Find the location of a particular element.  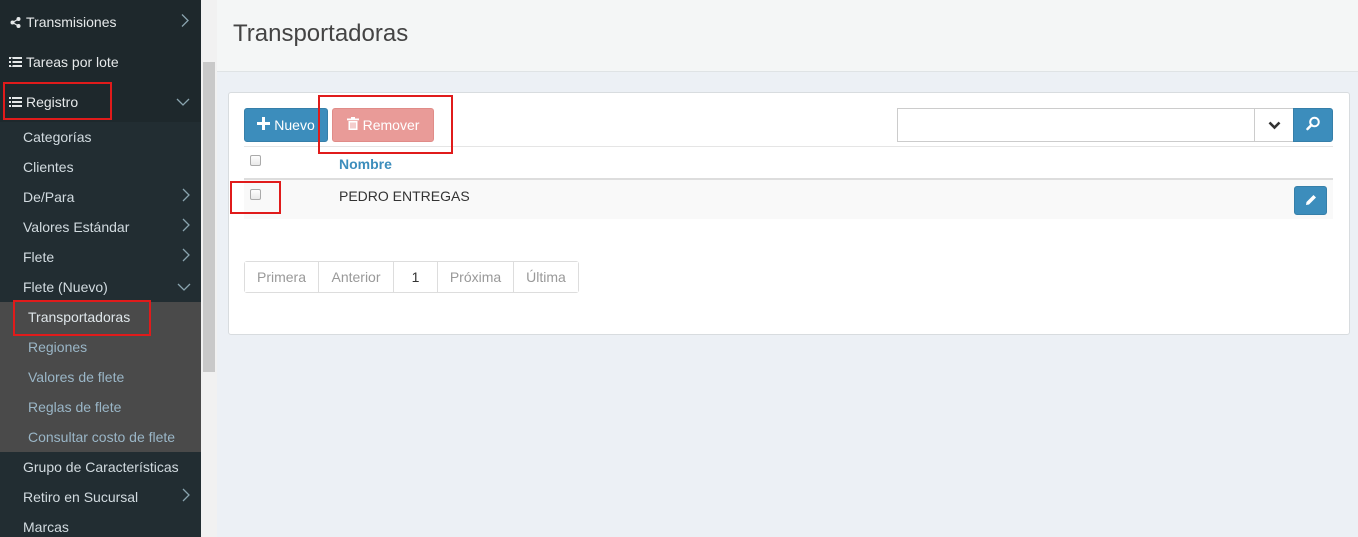

plus-icon is located at coordinates (264, 125).